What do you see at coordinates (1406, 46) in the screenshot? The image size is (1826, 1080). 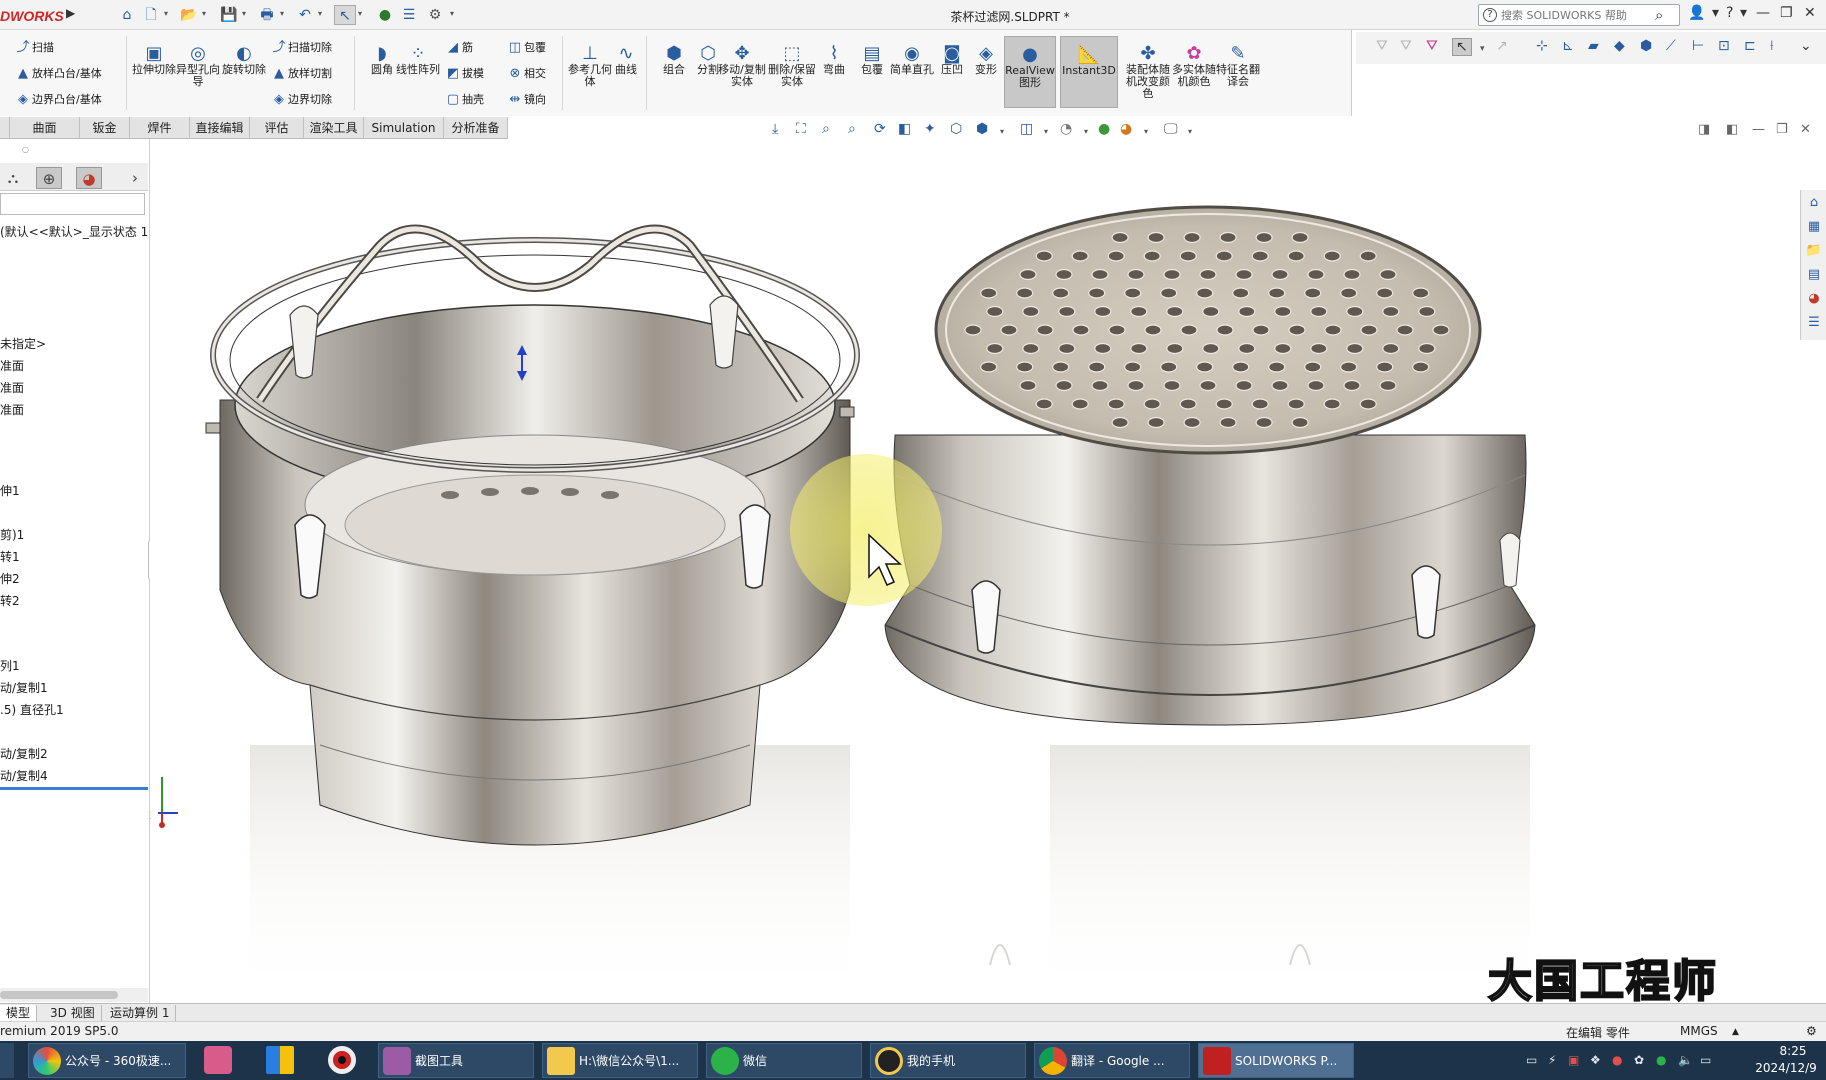 I see `filter-clear-icon: ⛛` at bounding box center [1406, 46].